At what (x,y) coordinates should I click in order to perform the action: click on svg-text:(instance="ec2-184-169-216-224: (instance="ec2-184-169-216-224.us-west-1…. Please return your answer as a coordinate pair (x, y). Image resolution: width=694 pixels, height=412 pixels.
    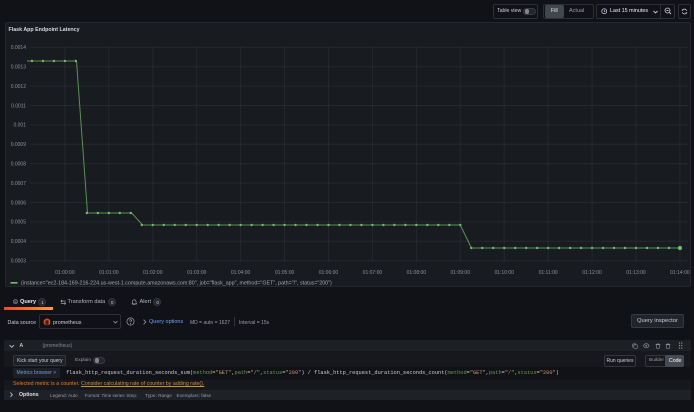
    Looking at the image, I should click on (176, 284).